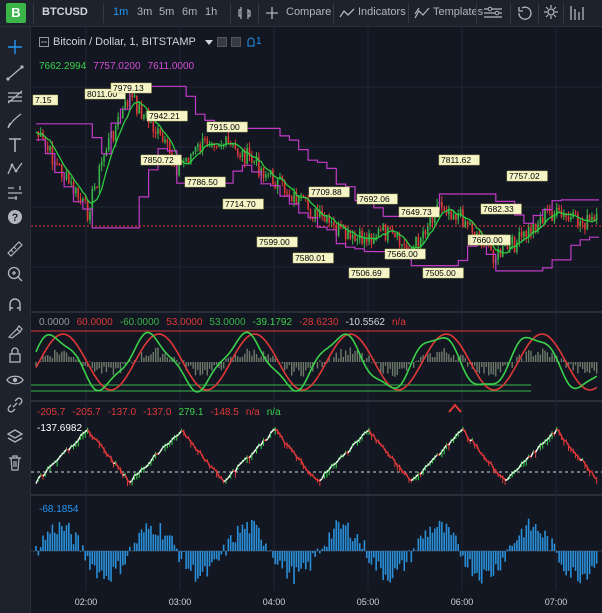 Image resolution: width=602 pixels, height=613 pixels. Describe the element at coordinates (16, 13) in the screenshot. I see `app-logo: B` at that location.